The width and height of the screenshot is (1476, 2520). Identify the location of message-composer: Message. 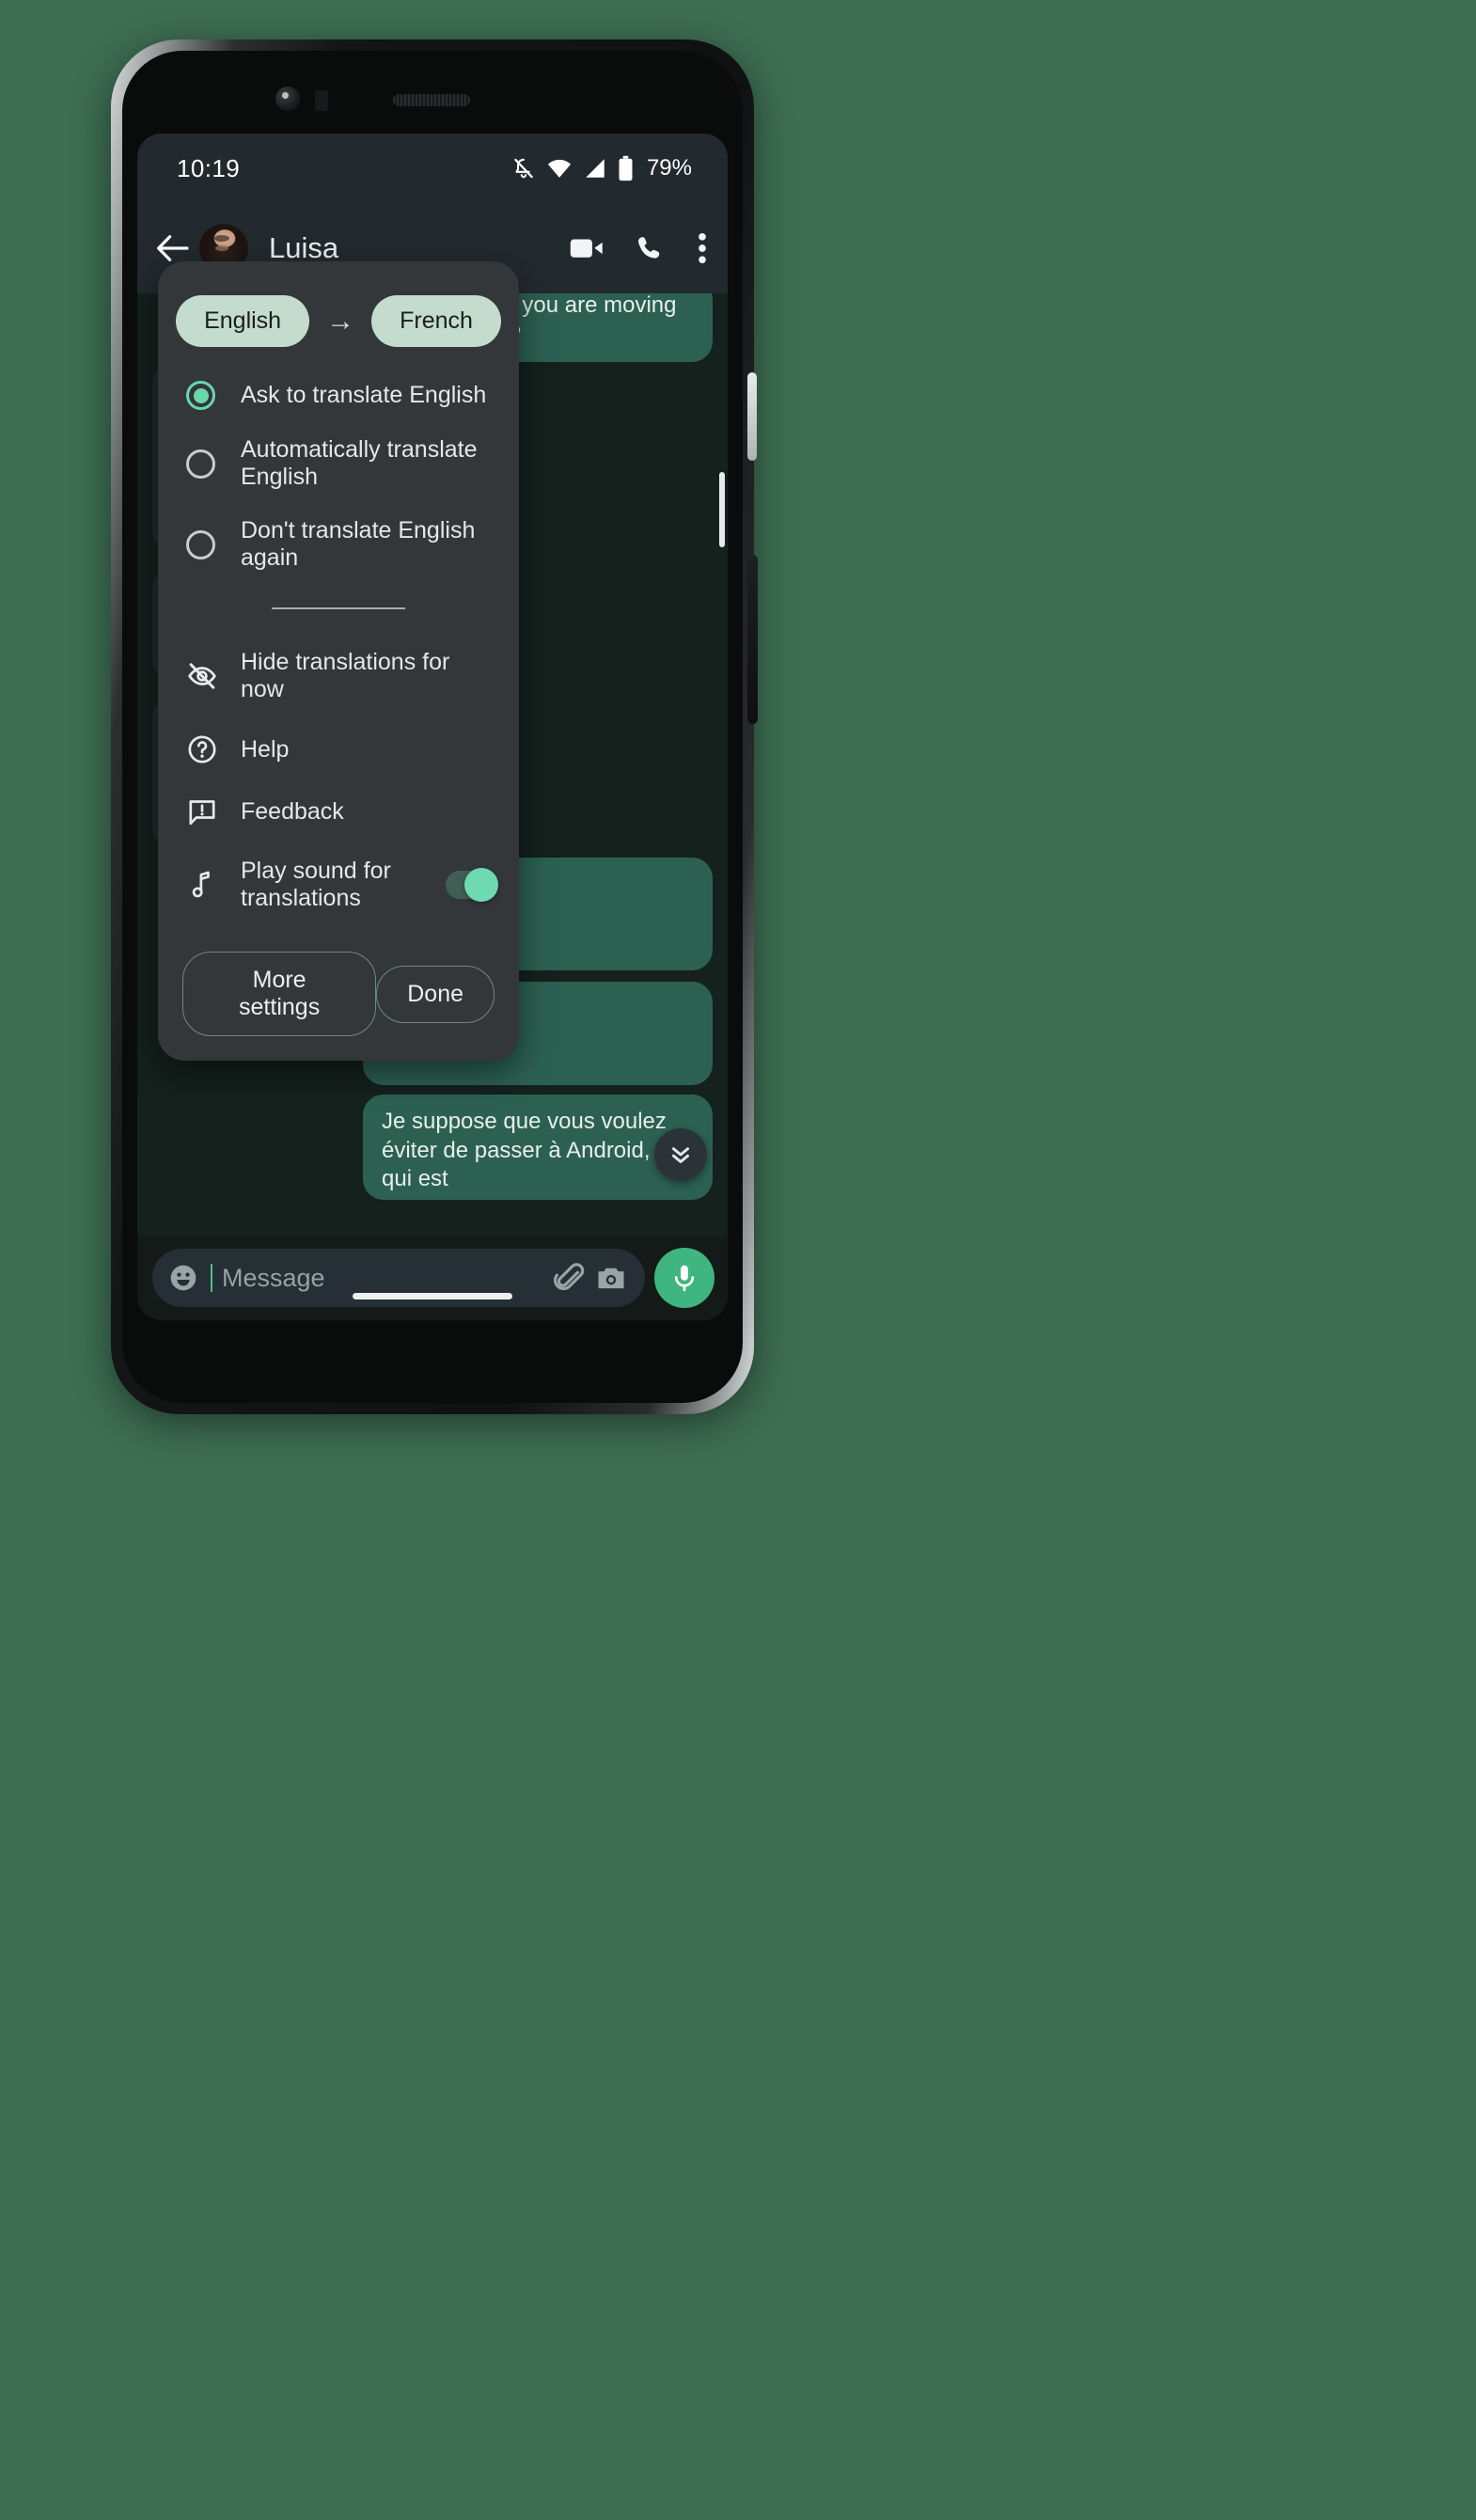
(432, 1278).